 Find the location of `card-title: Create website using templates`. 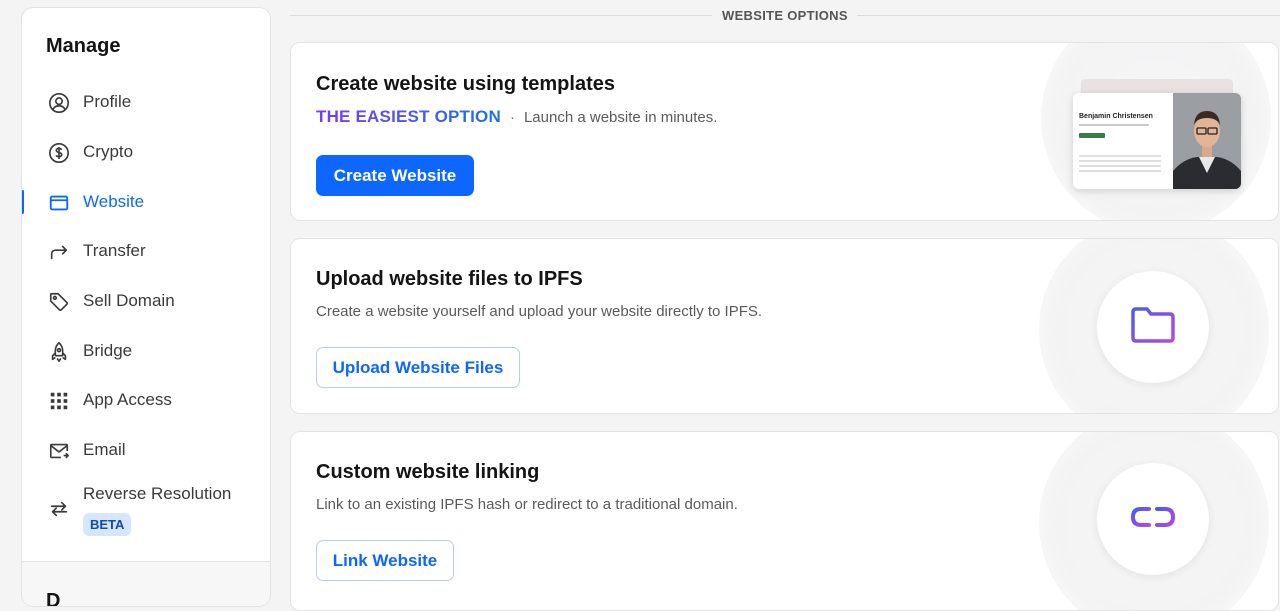

card-title: Create website using templates is located at coordinates (465, 84).